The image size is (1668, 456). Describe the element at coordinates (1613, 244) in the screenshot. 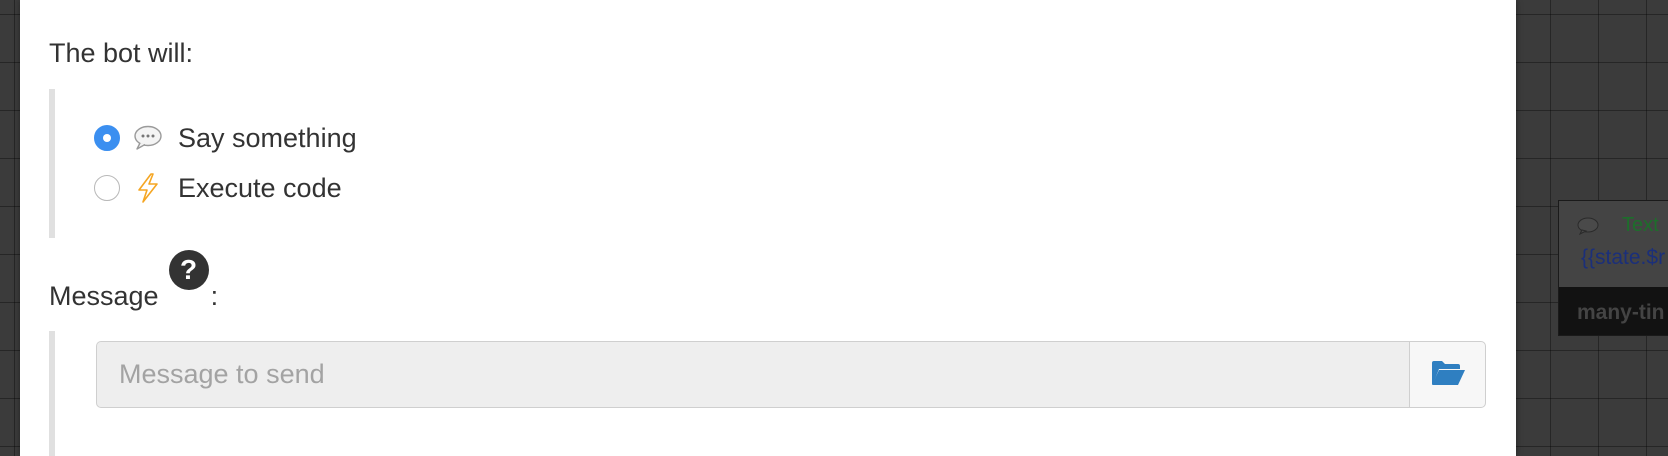

I see `flow-node-body: Text {{state.$r` at that location.